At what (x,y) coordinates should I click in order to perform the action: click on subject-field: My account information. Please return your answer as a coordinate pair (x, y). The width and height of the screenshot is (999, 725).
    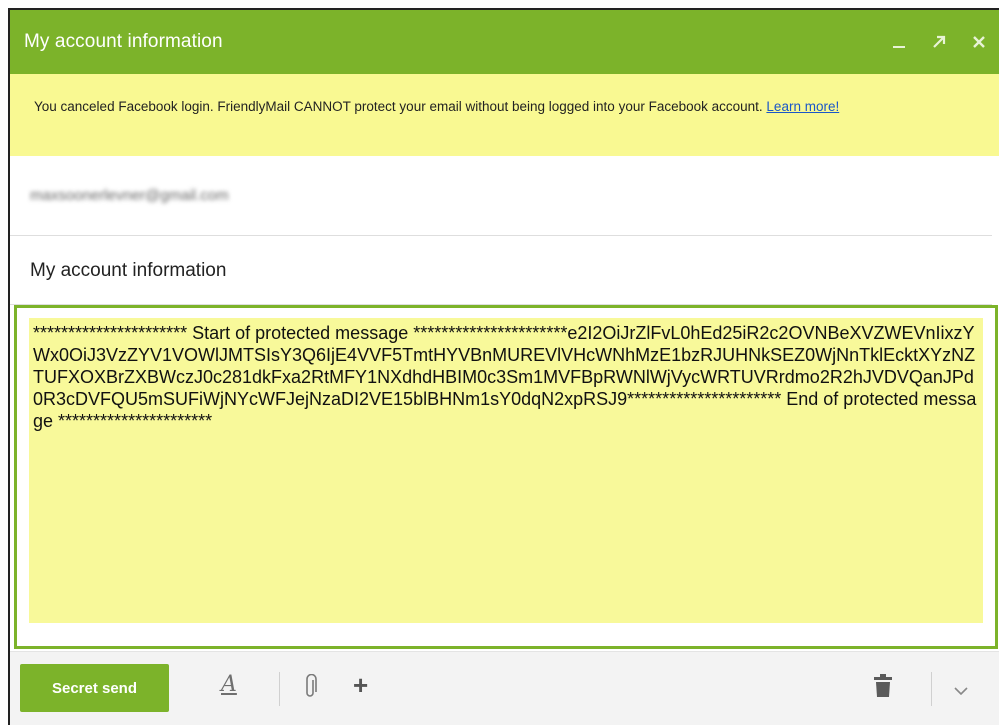
    Looking at the image, I should click on (501, 271).